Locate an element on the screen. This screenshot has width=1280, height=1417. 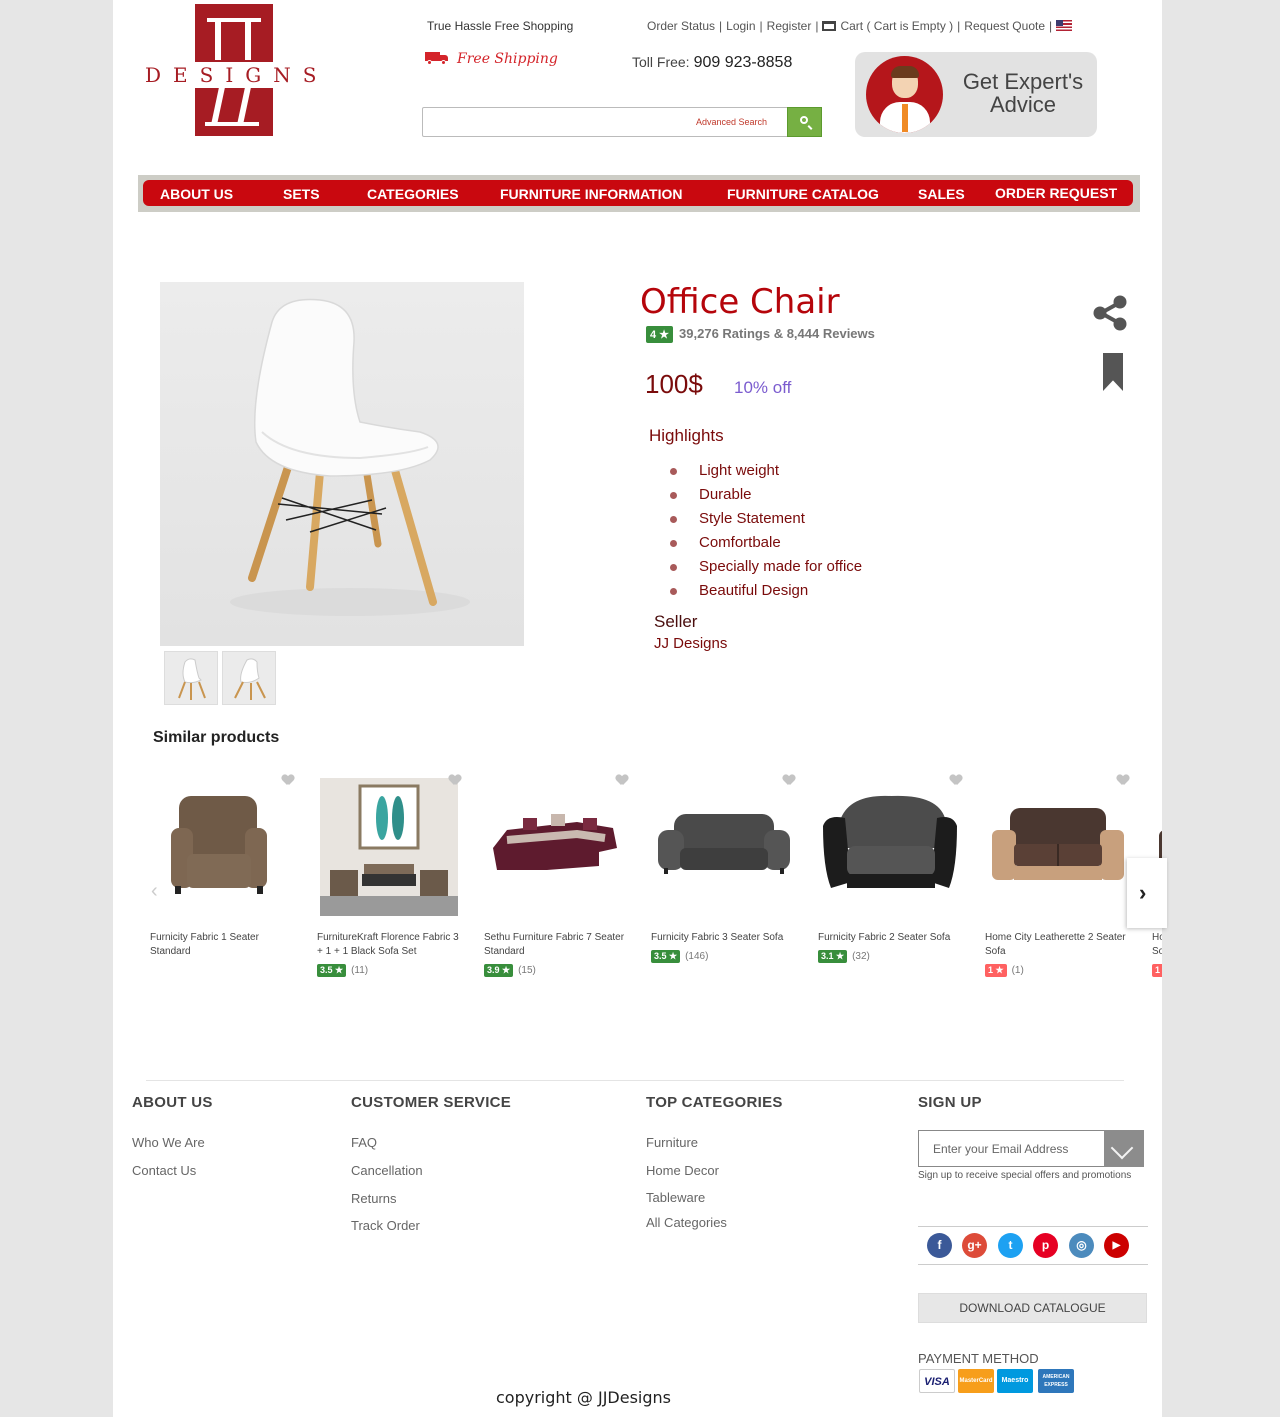
product-rating: 4 ★ 39,276 Ratings & 8,444 Reviews is located at coordinates (760, 334).